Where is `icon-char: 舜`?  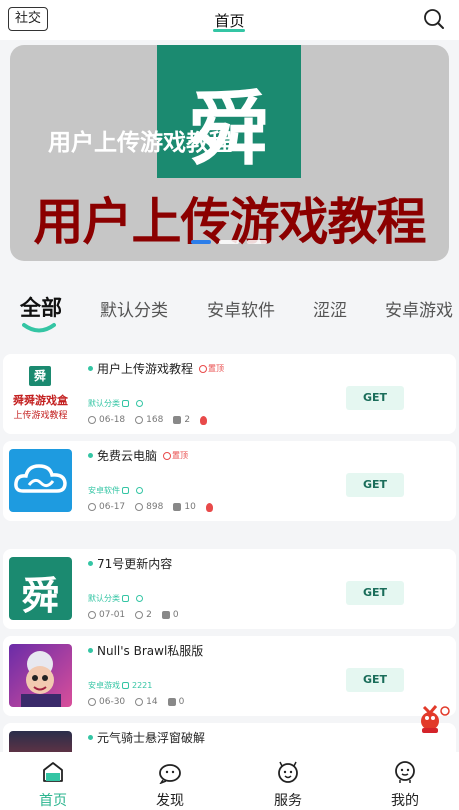 icon-char: 舜 is located at coordinates (40, 596).